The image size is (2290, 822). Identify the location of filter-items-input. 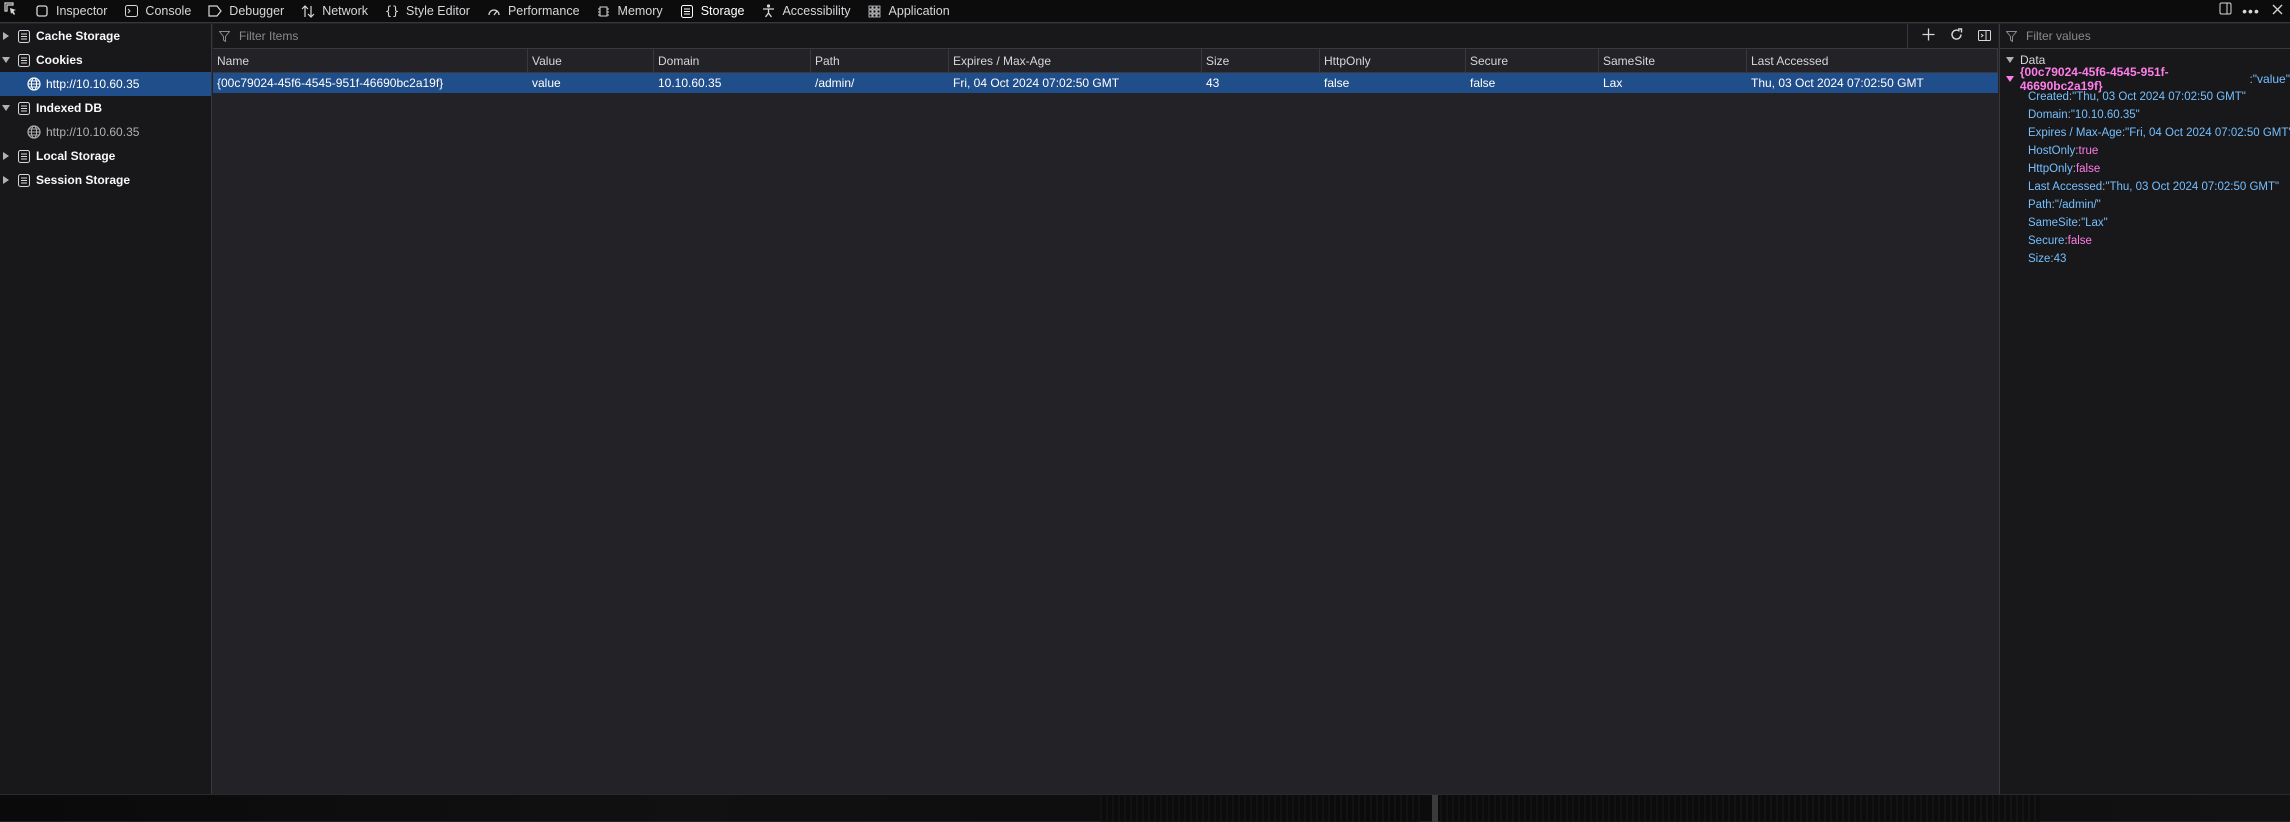
(537, 36).